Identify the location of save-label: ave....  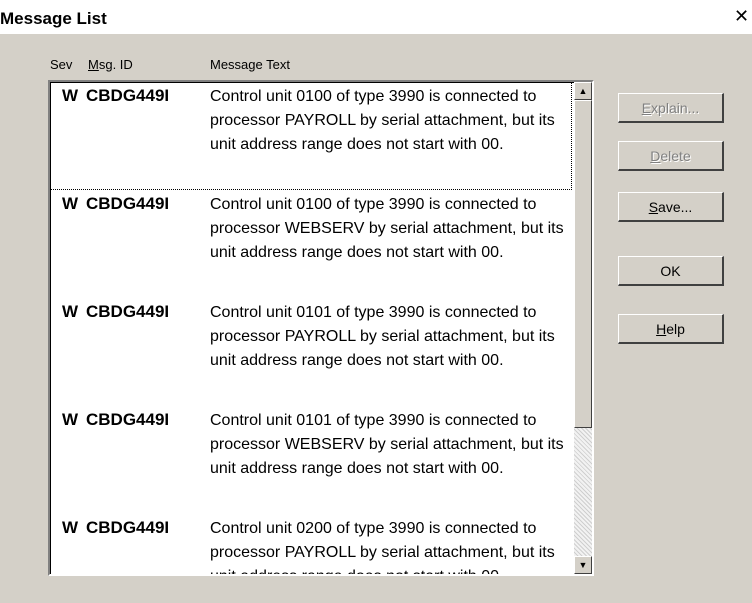
(675, 206).